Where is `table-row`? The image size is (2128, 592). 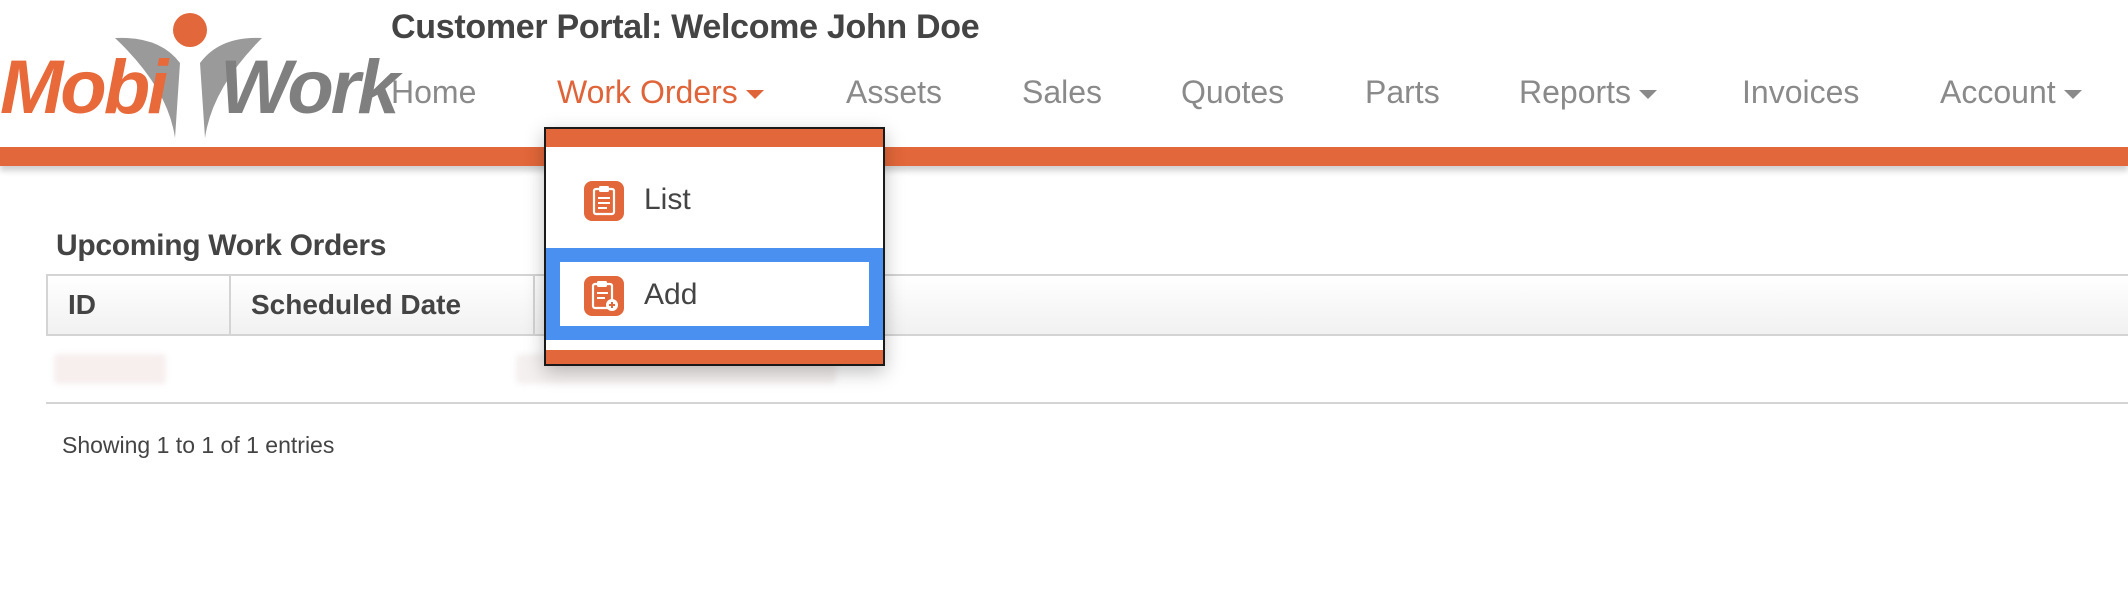 table-row is located at coordinates (1087, 370).